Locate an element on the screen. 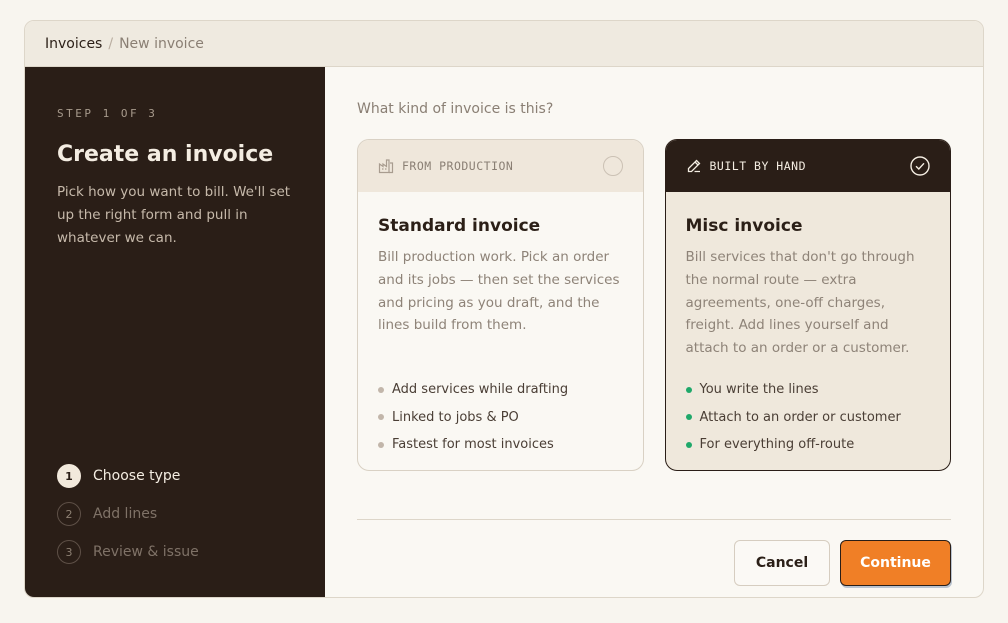  list-item: Fastest for most invoices is located at coordinates (473, 445).